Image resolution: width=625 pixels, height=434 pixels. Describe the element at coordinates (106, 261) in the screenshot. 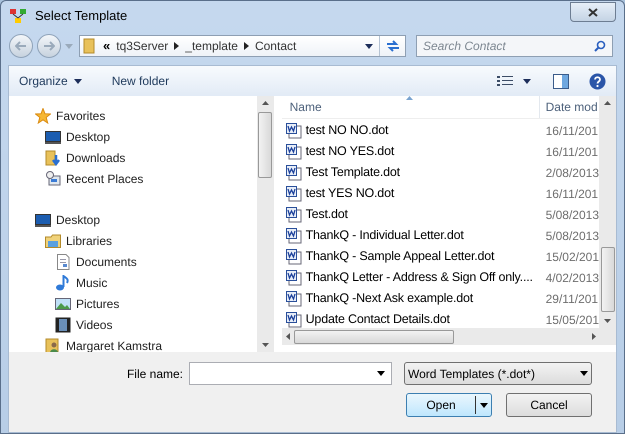

I see `navigation-item: Documents` at that location.